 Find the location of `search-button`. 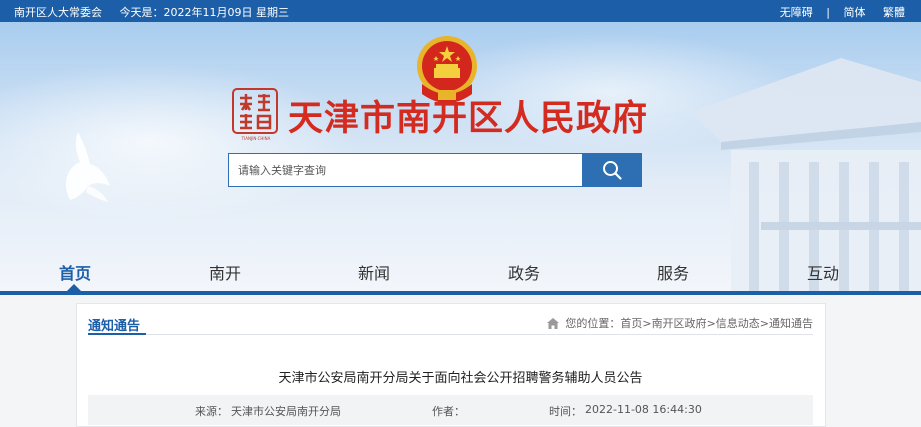

search-button is located at coordinates (612, 170).